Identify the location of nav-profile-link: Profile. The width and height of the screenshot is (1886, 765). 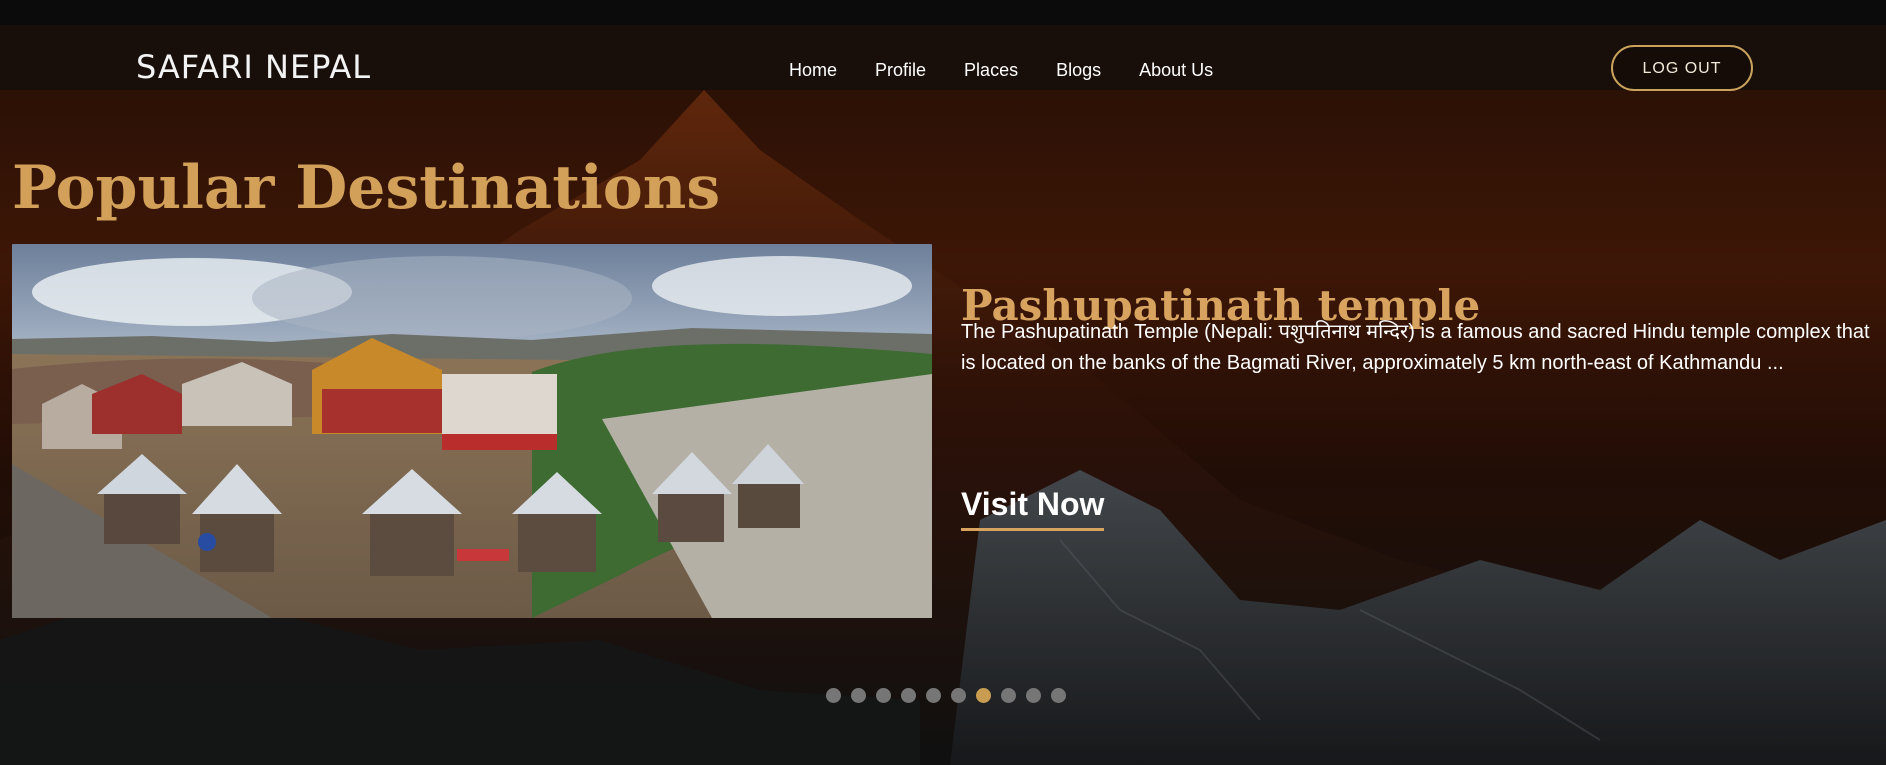
(900, 70).